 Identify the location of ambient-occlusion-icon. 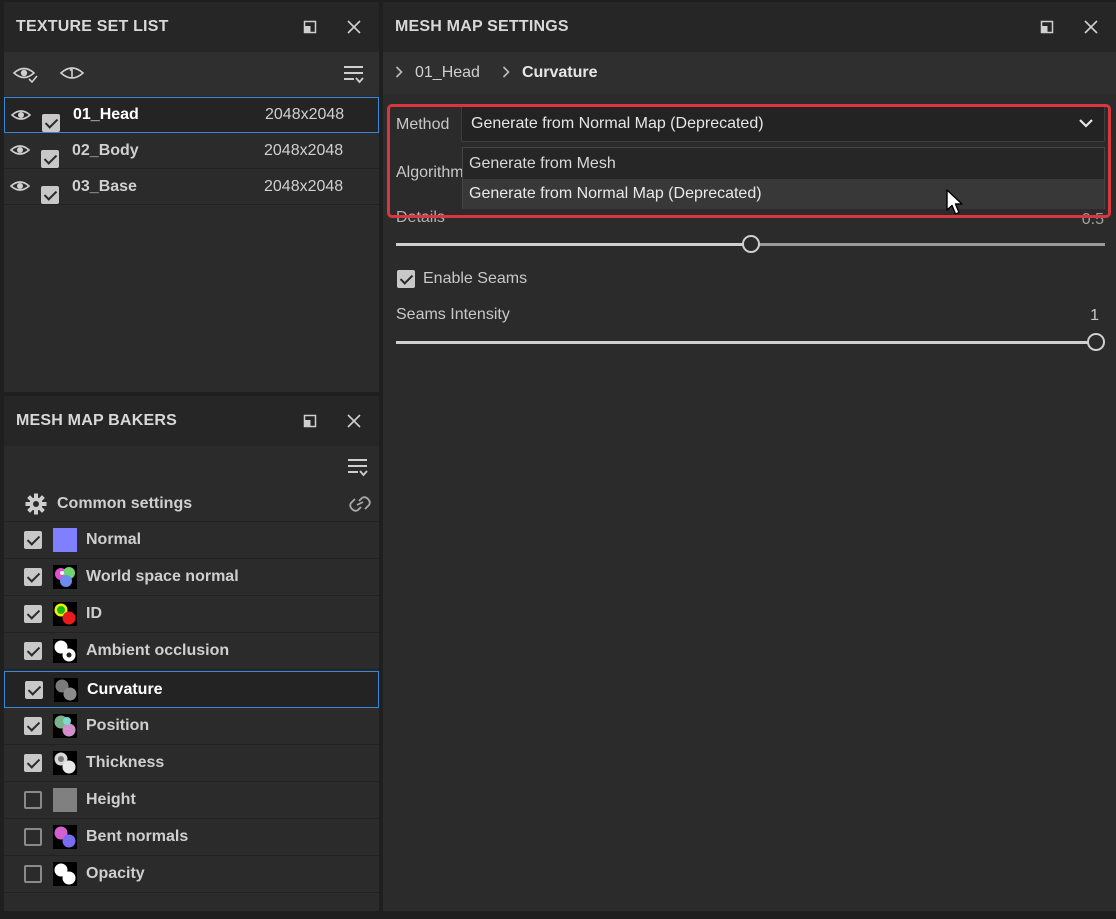
(65, 651).